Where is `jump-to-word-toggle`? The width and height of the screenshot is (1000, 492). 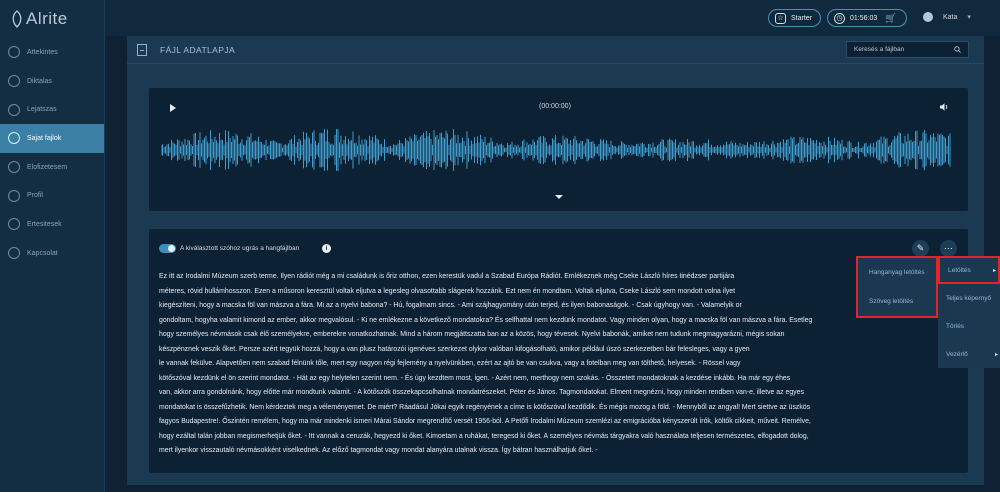 jump-to-word-toggle is located at coordinates (167, 248).